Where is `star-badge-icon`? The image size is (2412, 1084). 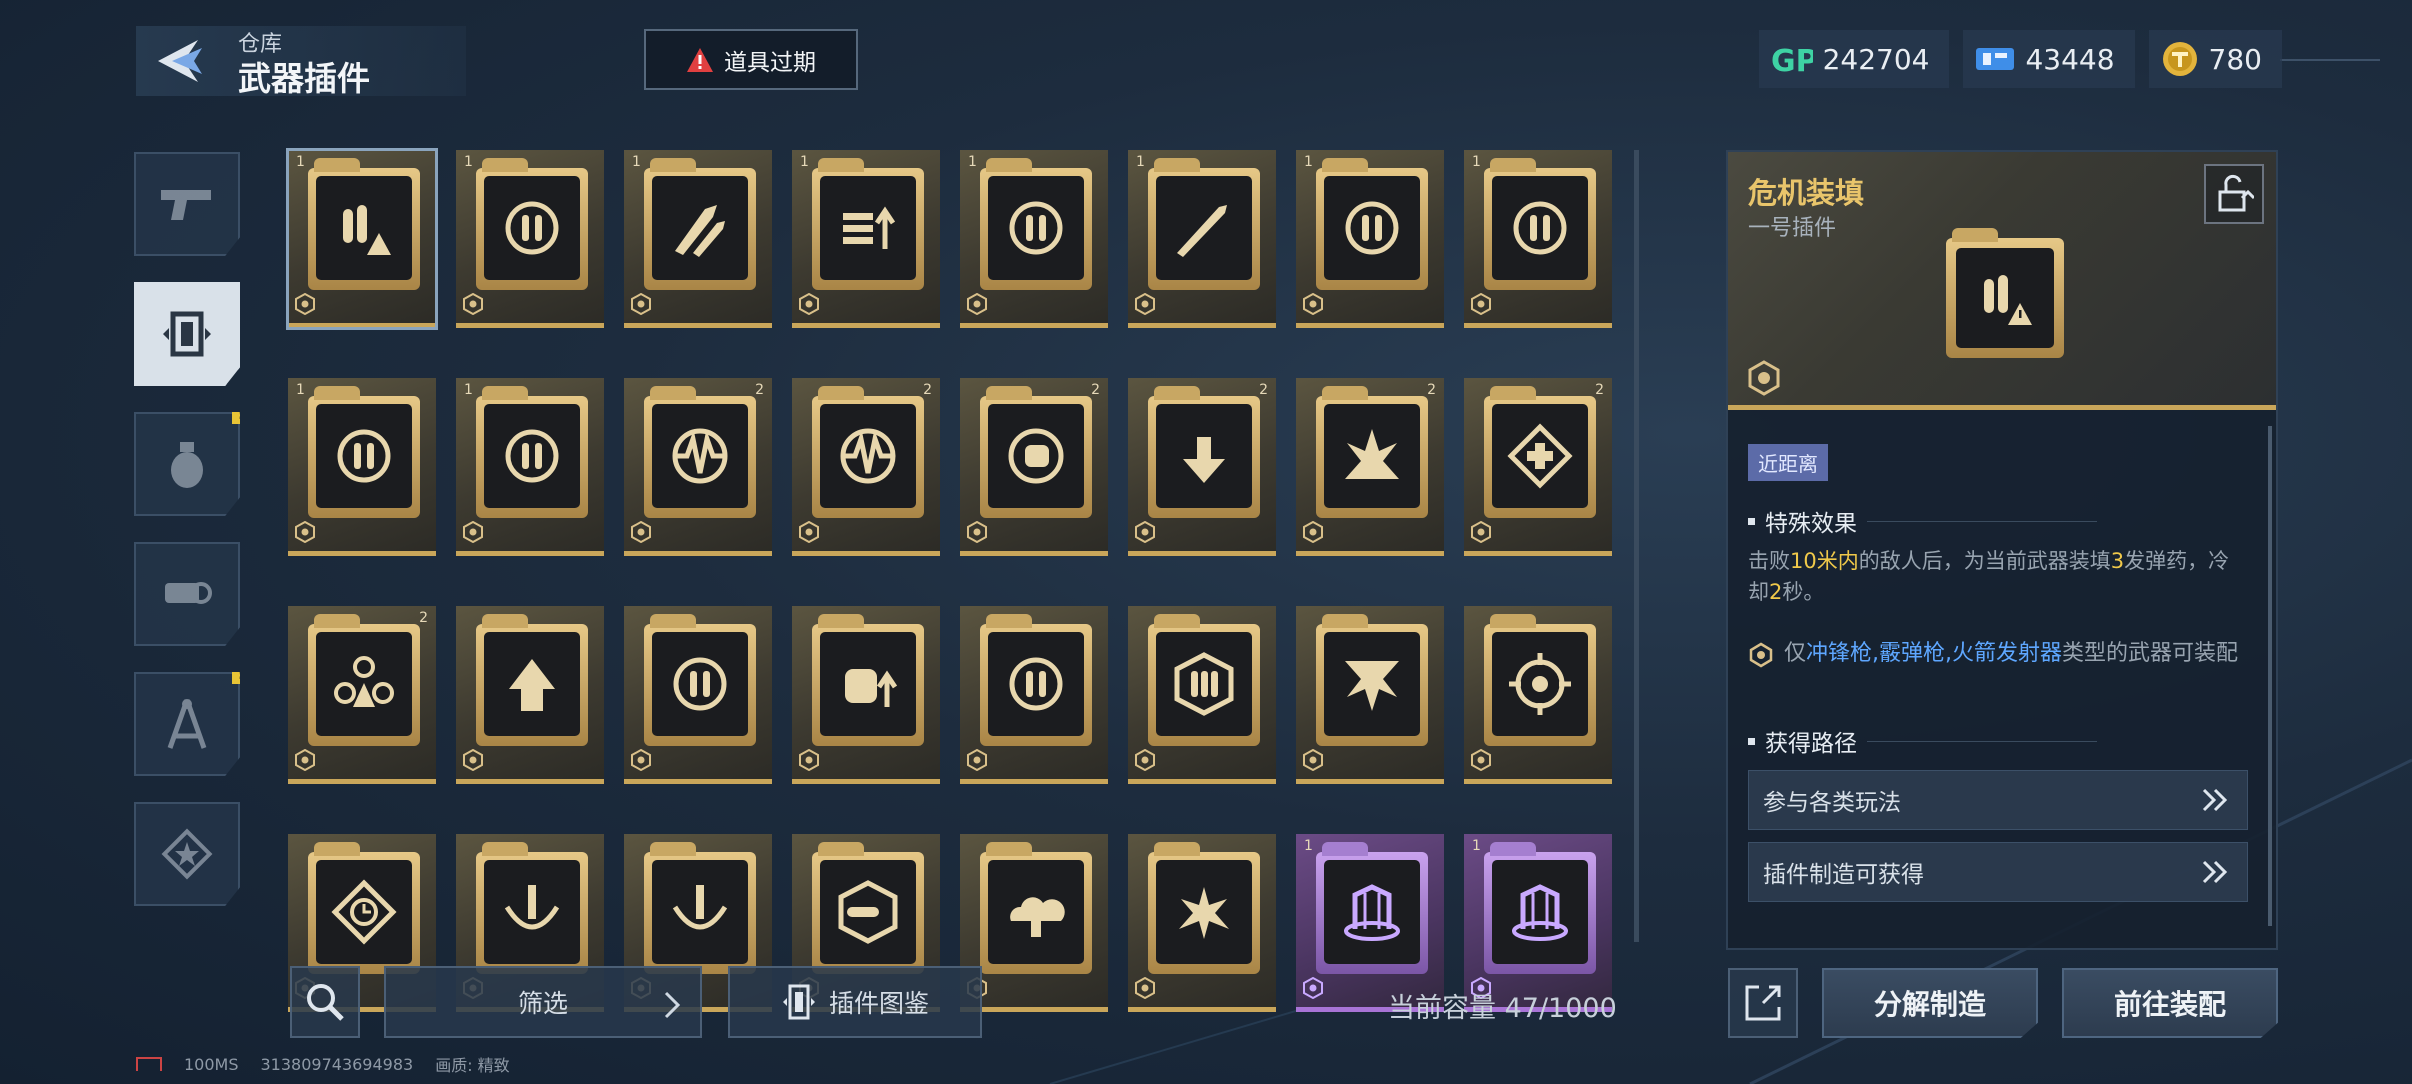 star-badge-icon is located at coordinates (187, 854).